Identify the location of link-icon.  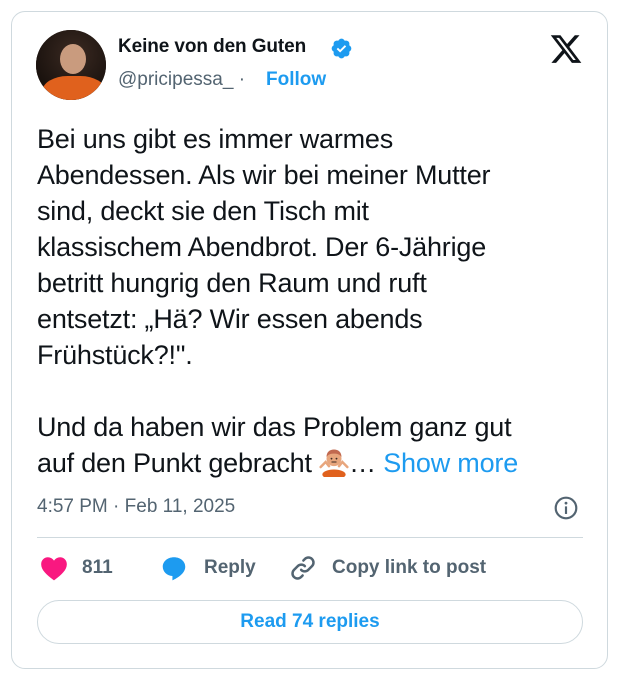
(303, 568).